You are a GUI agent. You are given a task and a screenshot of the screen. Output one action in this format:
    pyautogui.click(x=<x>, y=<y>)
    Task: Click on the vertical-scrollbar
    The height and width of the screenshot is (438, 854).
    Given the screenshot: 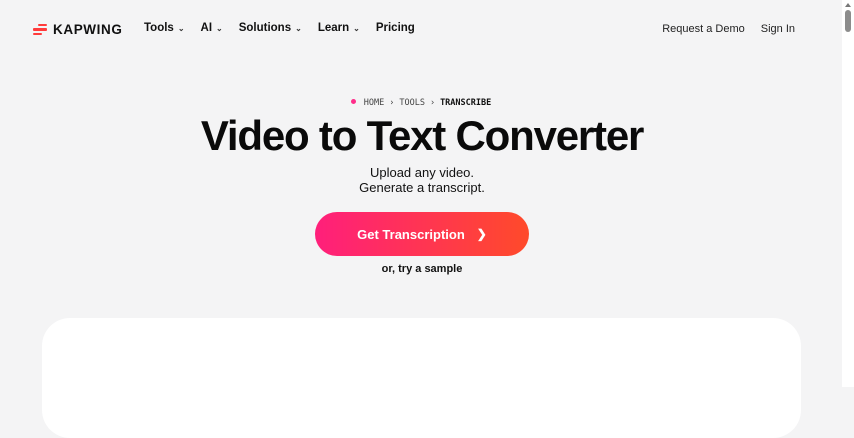 What is the action you would take?
    pyautogui.click(x=848, y=193)
    